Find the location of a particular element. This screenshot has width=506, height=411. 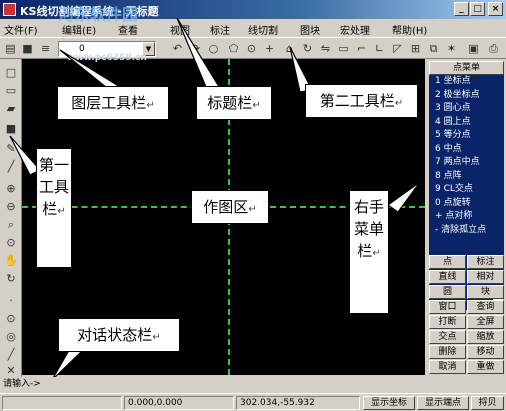

show-endpoint-button: 显示端点 is located at coordinates (443, 403).